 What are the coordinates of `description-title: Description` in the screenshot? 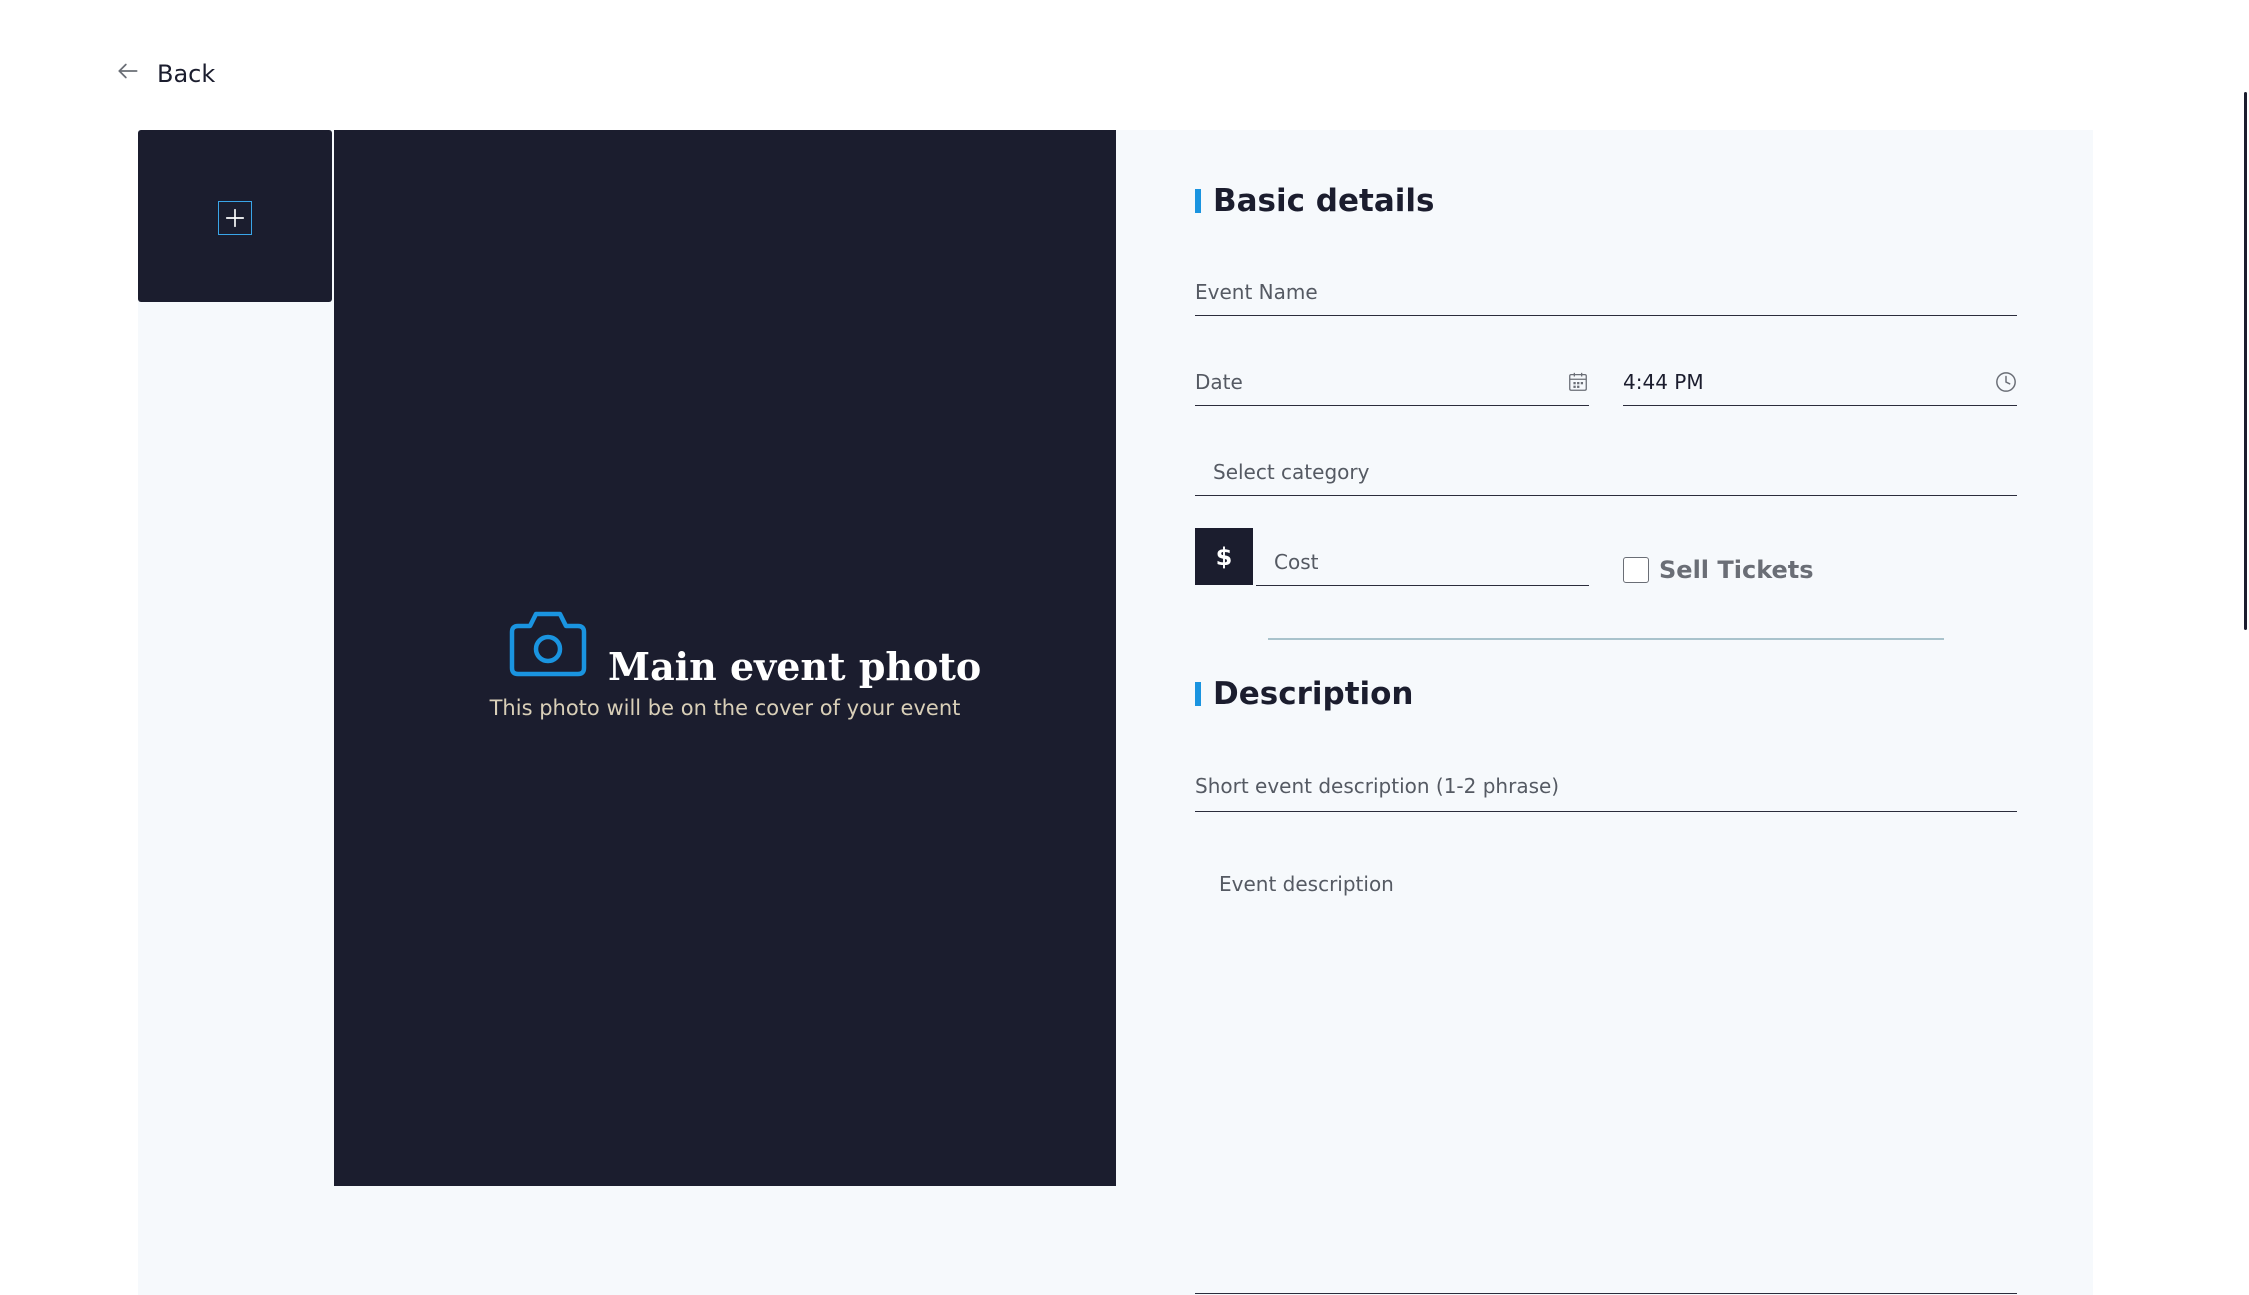 It's located at (1313, 694).